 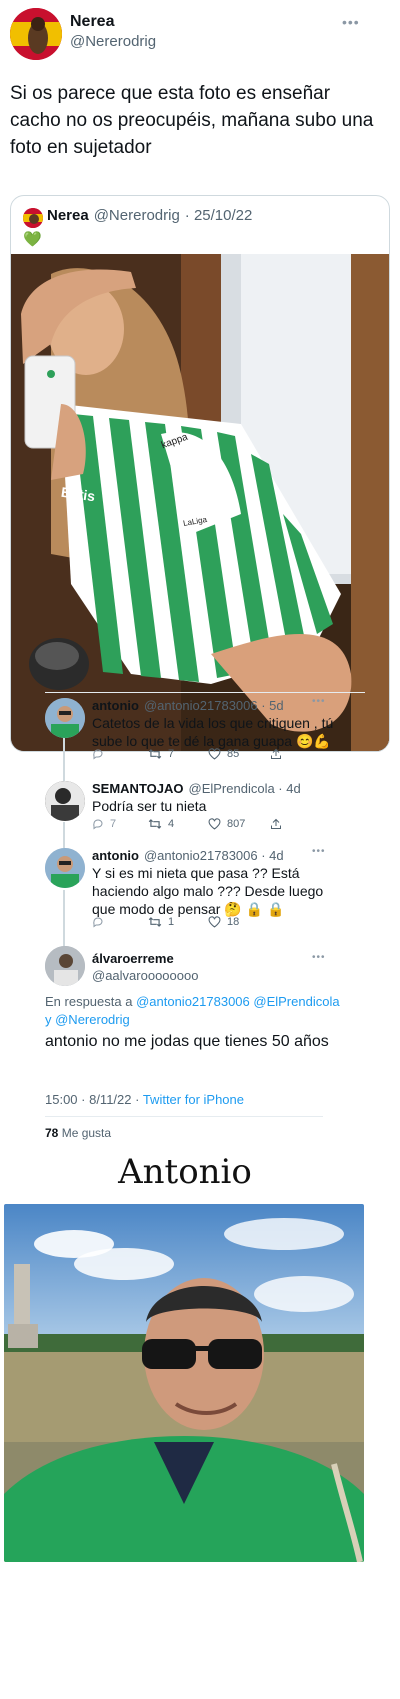 I want to click on reply-handle: @ElPrendicola · 4d, so click(x=245, y=788).